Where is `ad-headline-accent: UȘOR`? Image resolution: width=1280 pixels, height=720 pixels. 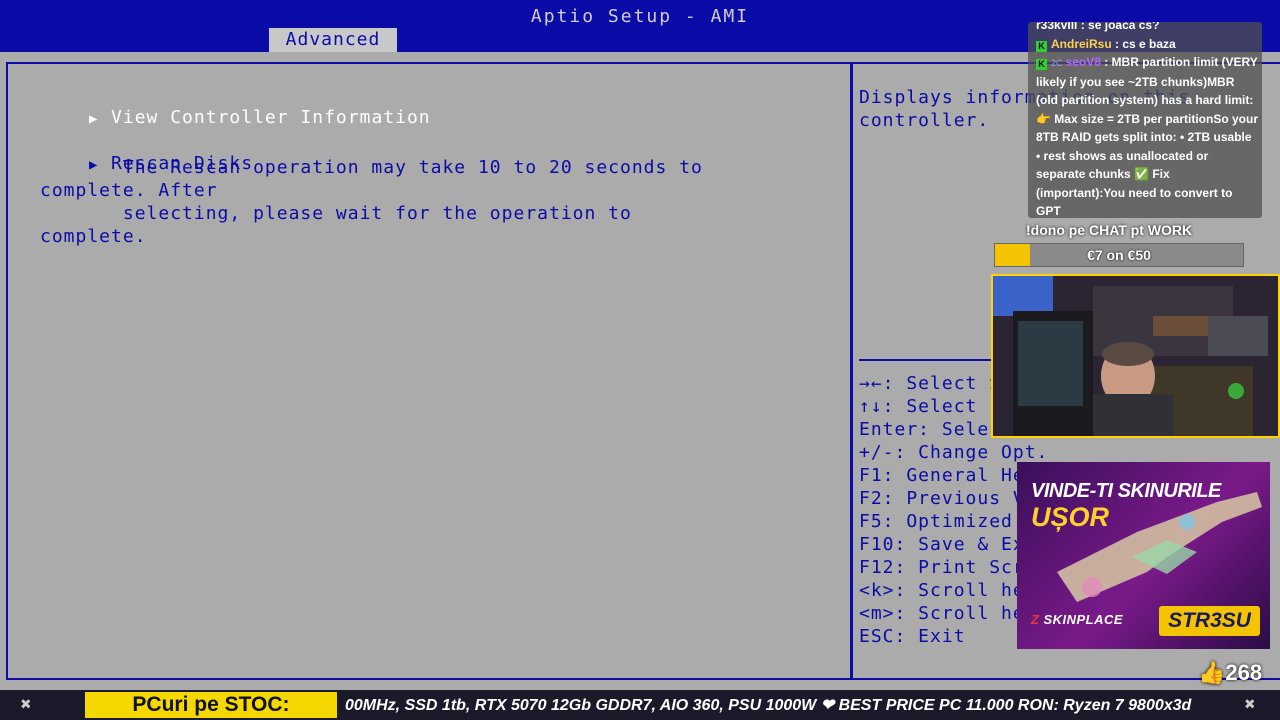
ad-headline-accent: UȘOR is located at coordinates (1070, 517).